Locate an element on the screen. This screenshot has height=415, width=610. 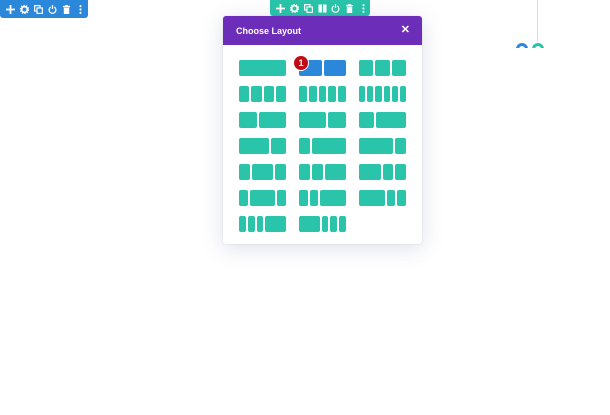
step-badge: 1 is located at coordinates (301, 63).